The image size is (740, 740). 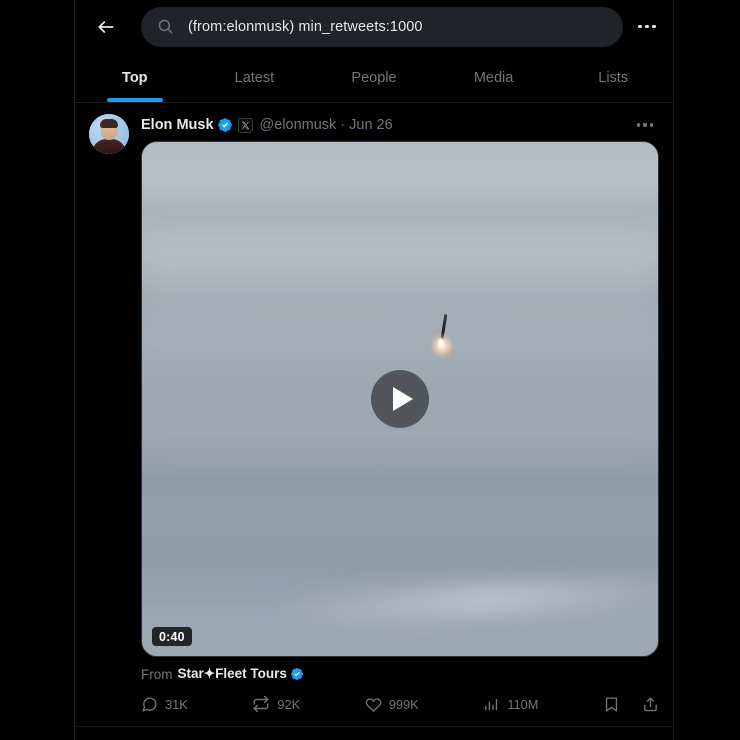 I want to click on tweet-action-bar: 31K 92K 999K 110M, so click(x=400, y=706).